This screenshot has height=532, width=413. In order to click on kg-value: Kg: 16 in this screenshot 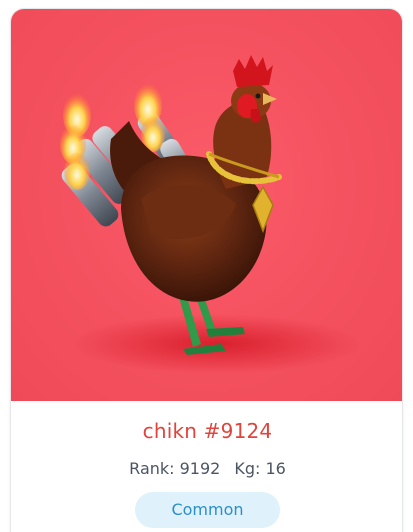, I will do `click(260, 468)`.